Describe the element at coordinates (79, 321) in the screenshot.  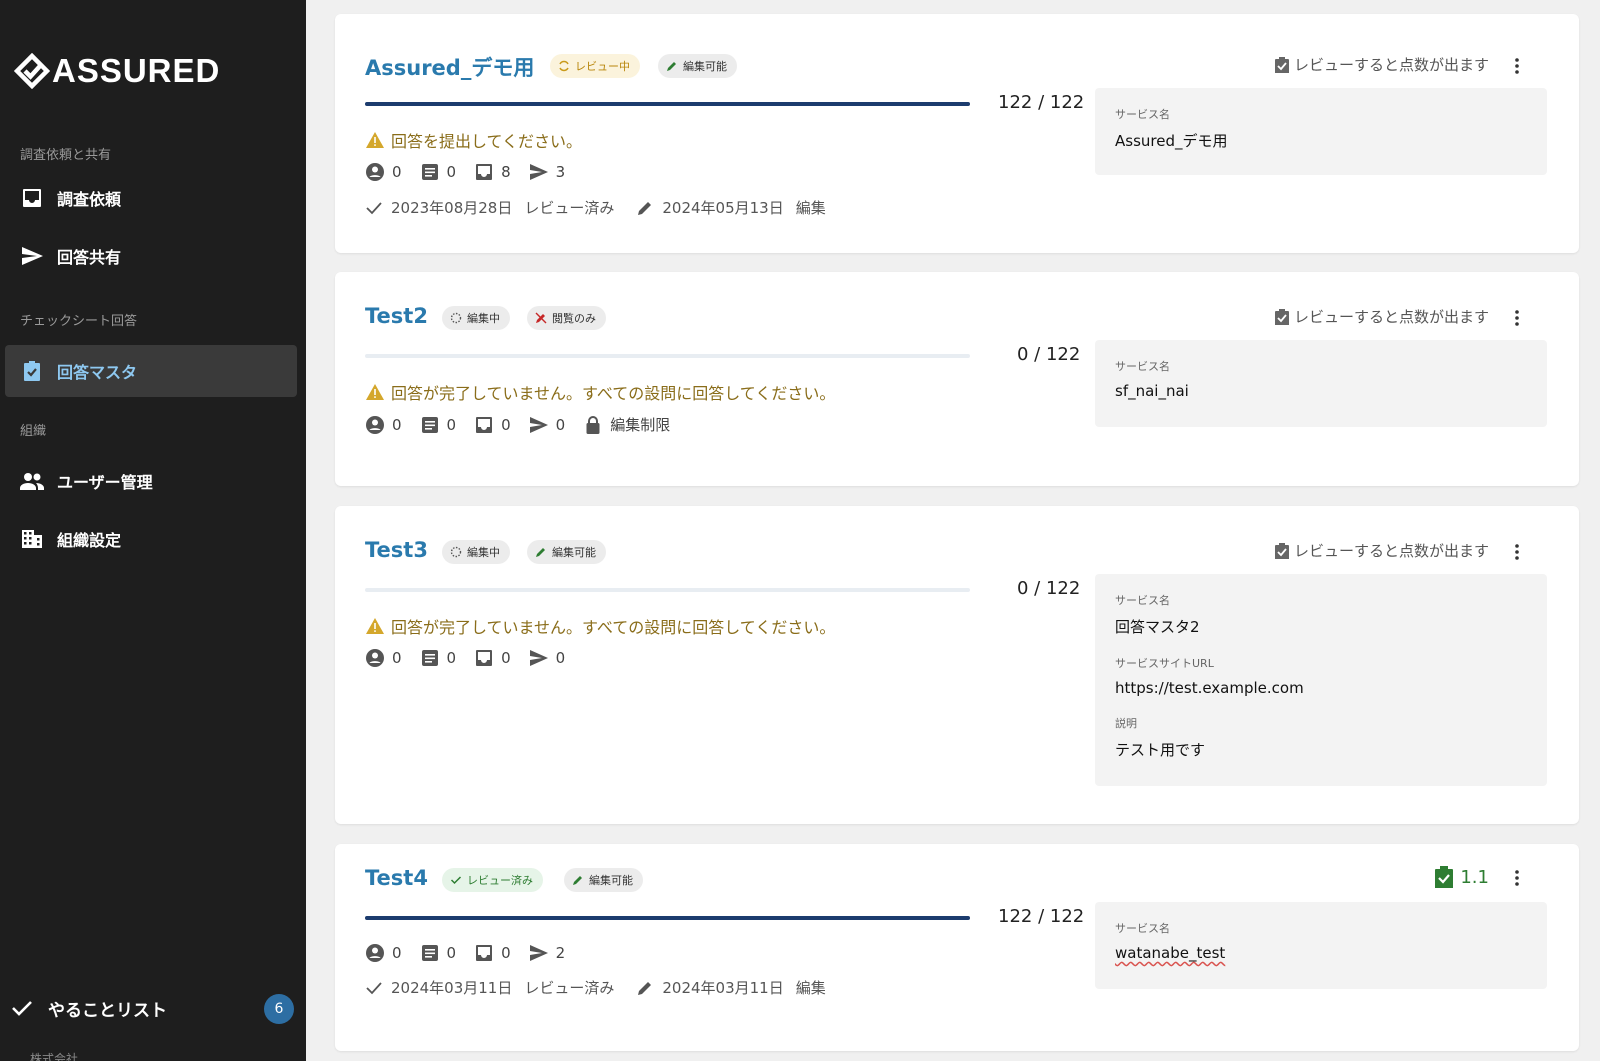
I see `nav-section-checksheet: チェックシート回答` at that location.